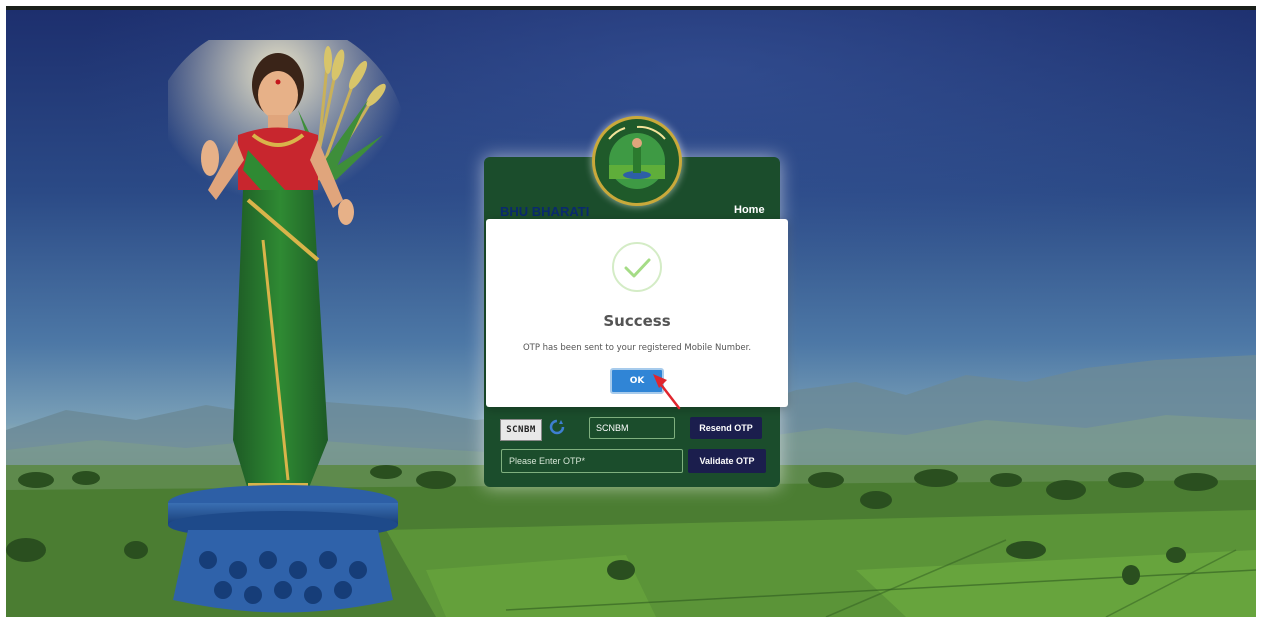 Image resolution: width=1262 pixels, height=619 pixels. I want to click on resend-otp-button: Resend OTP, so click(726, 428).